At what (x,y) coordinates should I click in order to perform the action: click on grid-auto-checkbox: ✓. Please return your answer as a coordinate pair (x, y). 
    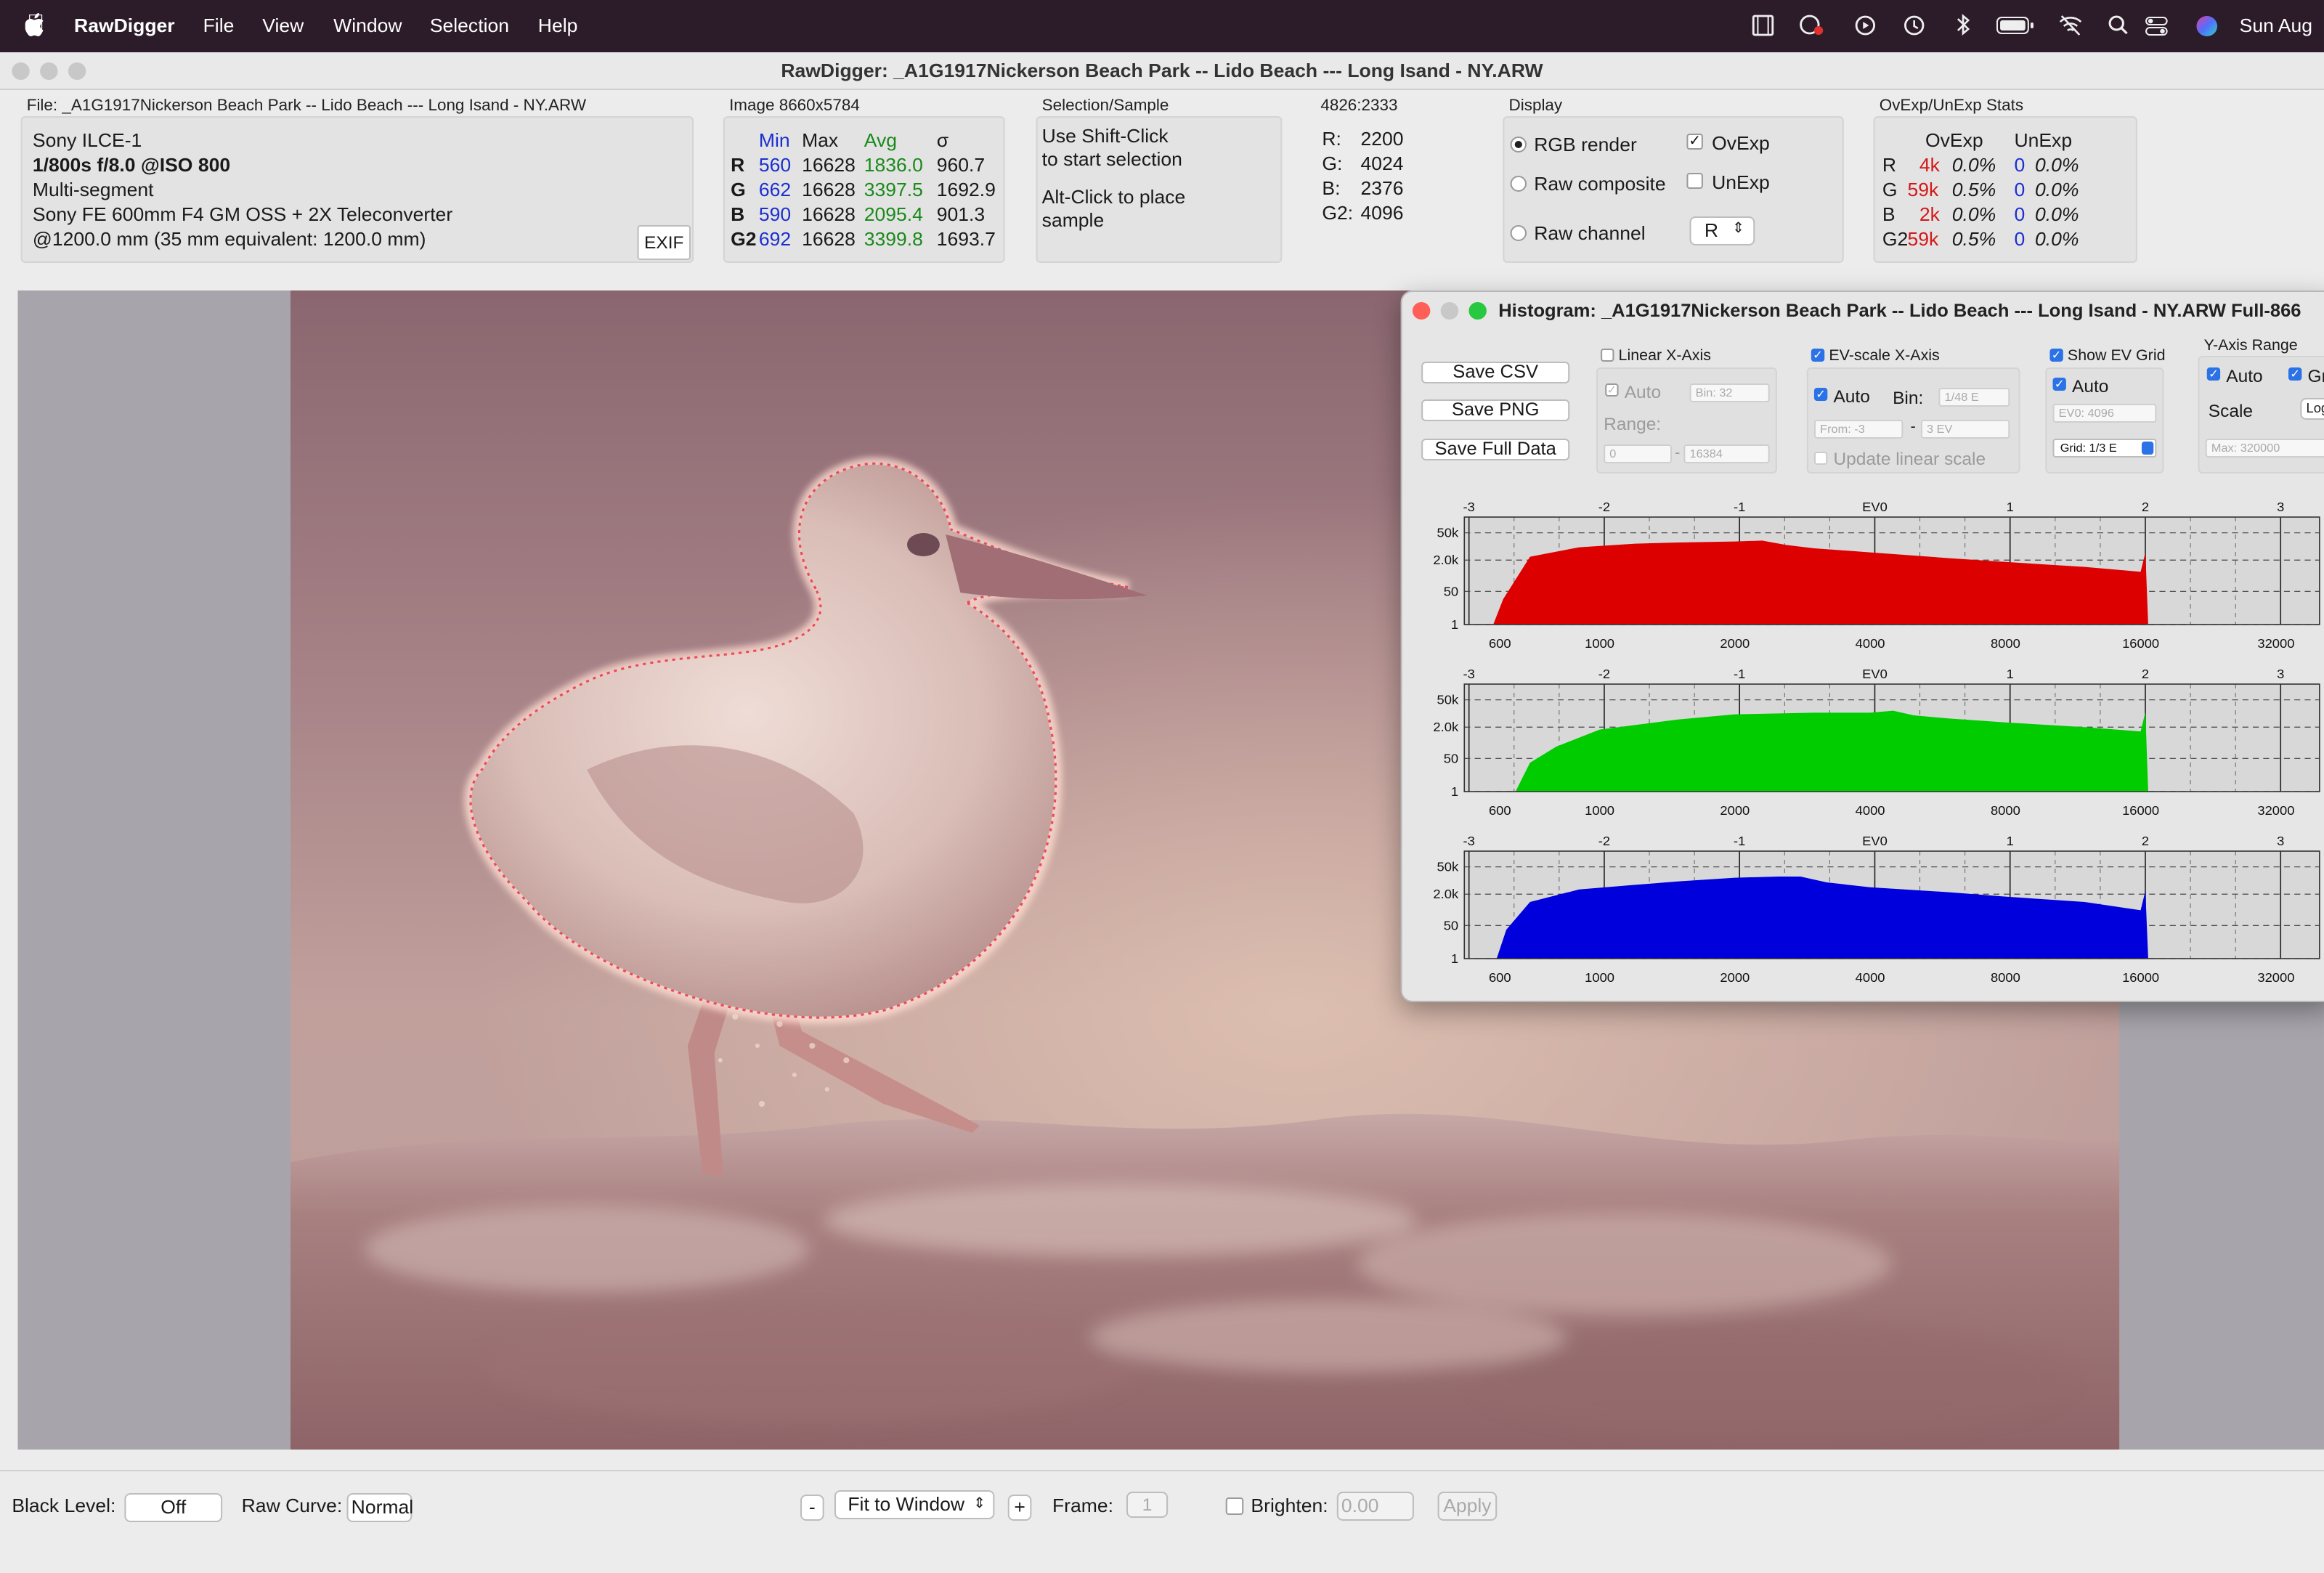
    Looking at the image, I should click on (2059, 384).